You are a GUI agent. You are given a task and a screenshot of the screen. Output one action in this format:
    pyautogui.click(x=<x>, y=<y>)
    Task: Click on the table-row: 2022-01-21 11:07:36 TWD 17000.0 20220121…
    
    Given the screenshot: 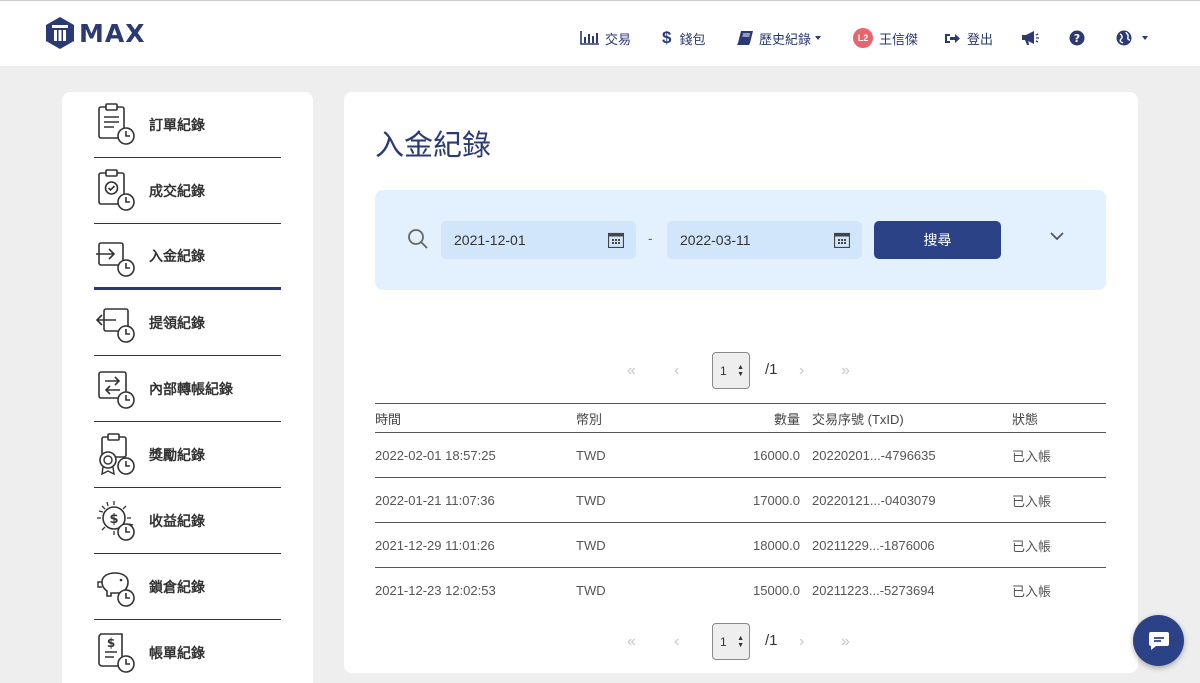 What is the action you would take?
    pyautogui.click(x=740, y=500)
    